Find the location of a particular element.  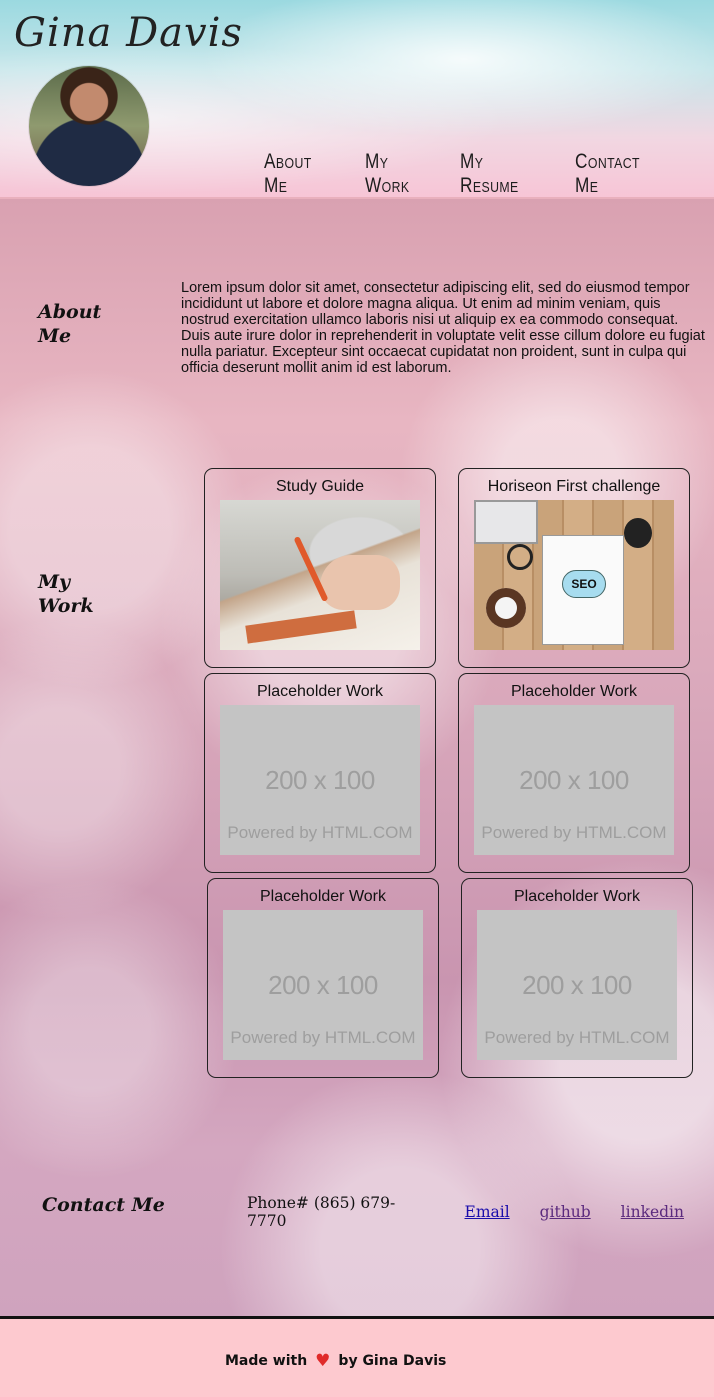

contact-heading: Contact Me is located at coordinates (103, 1205).